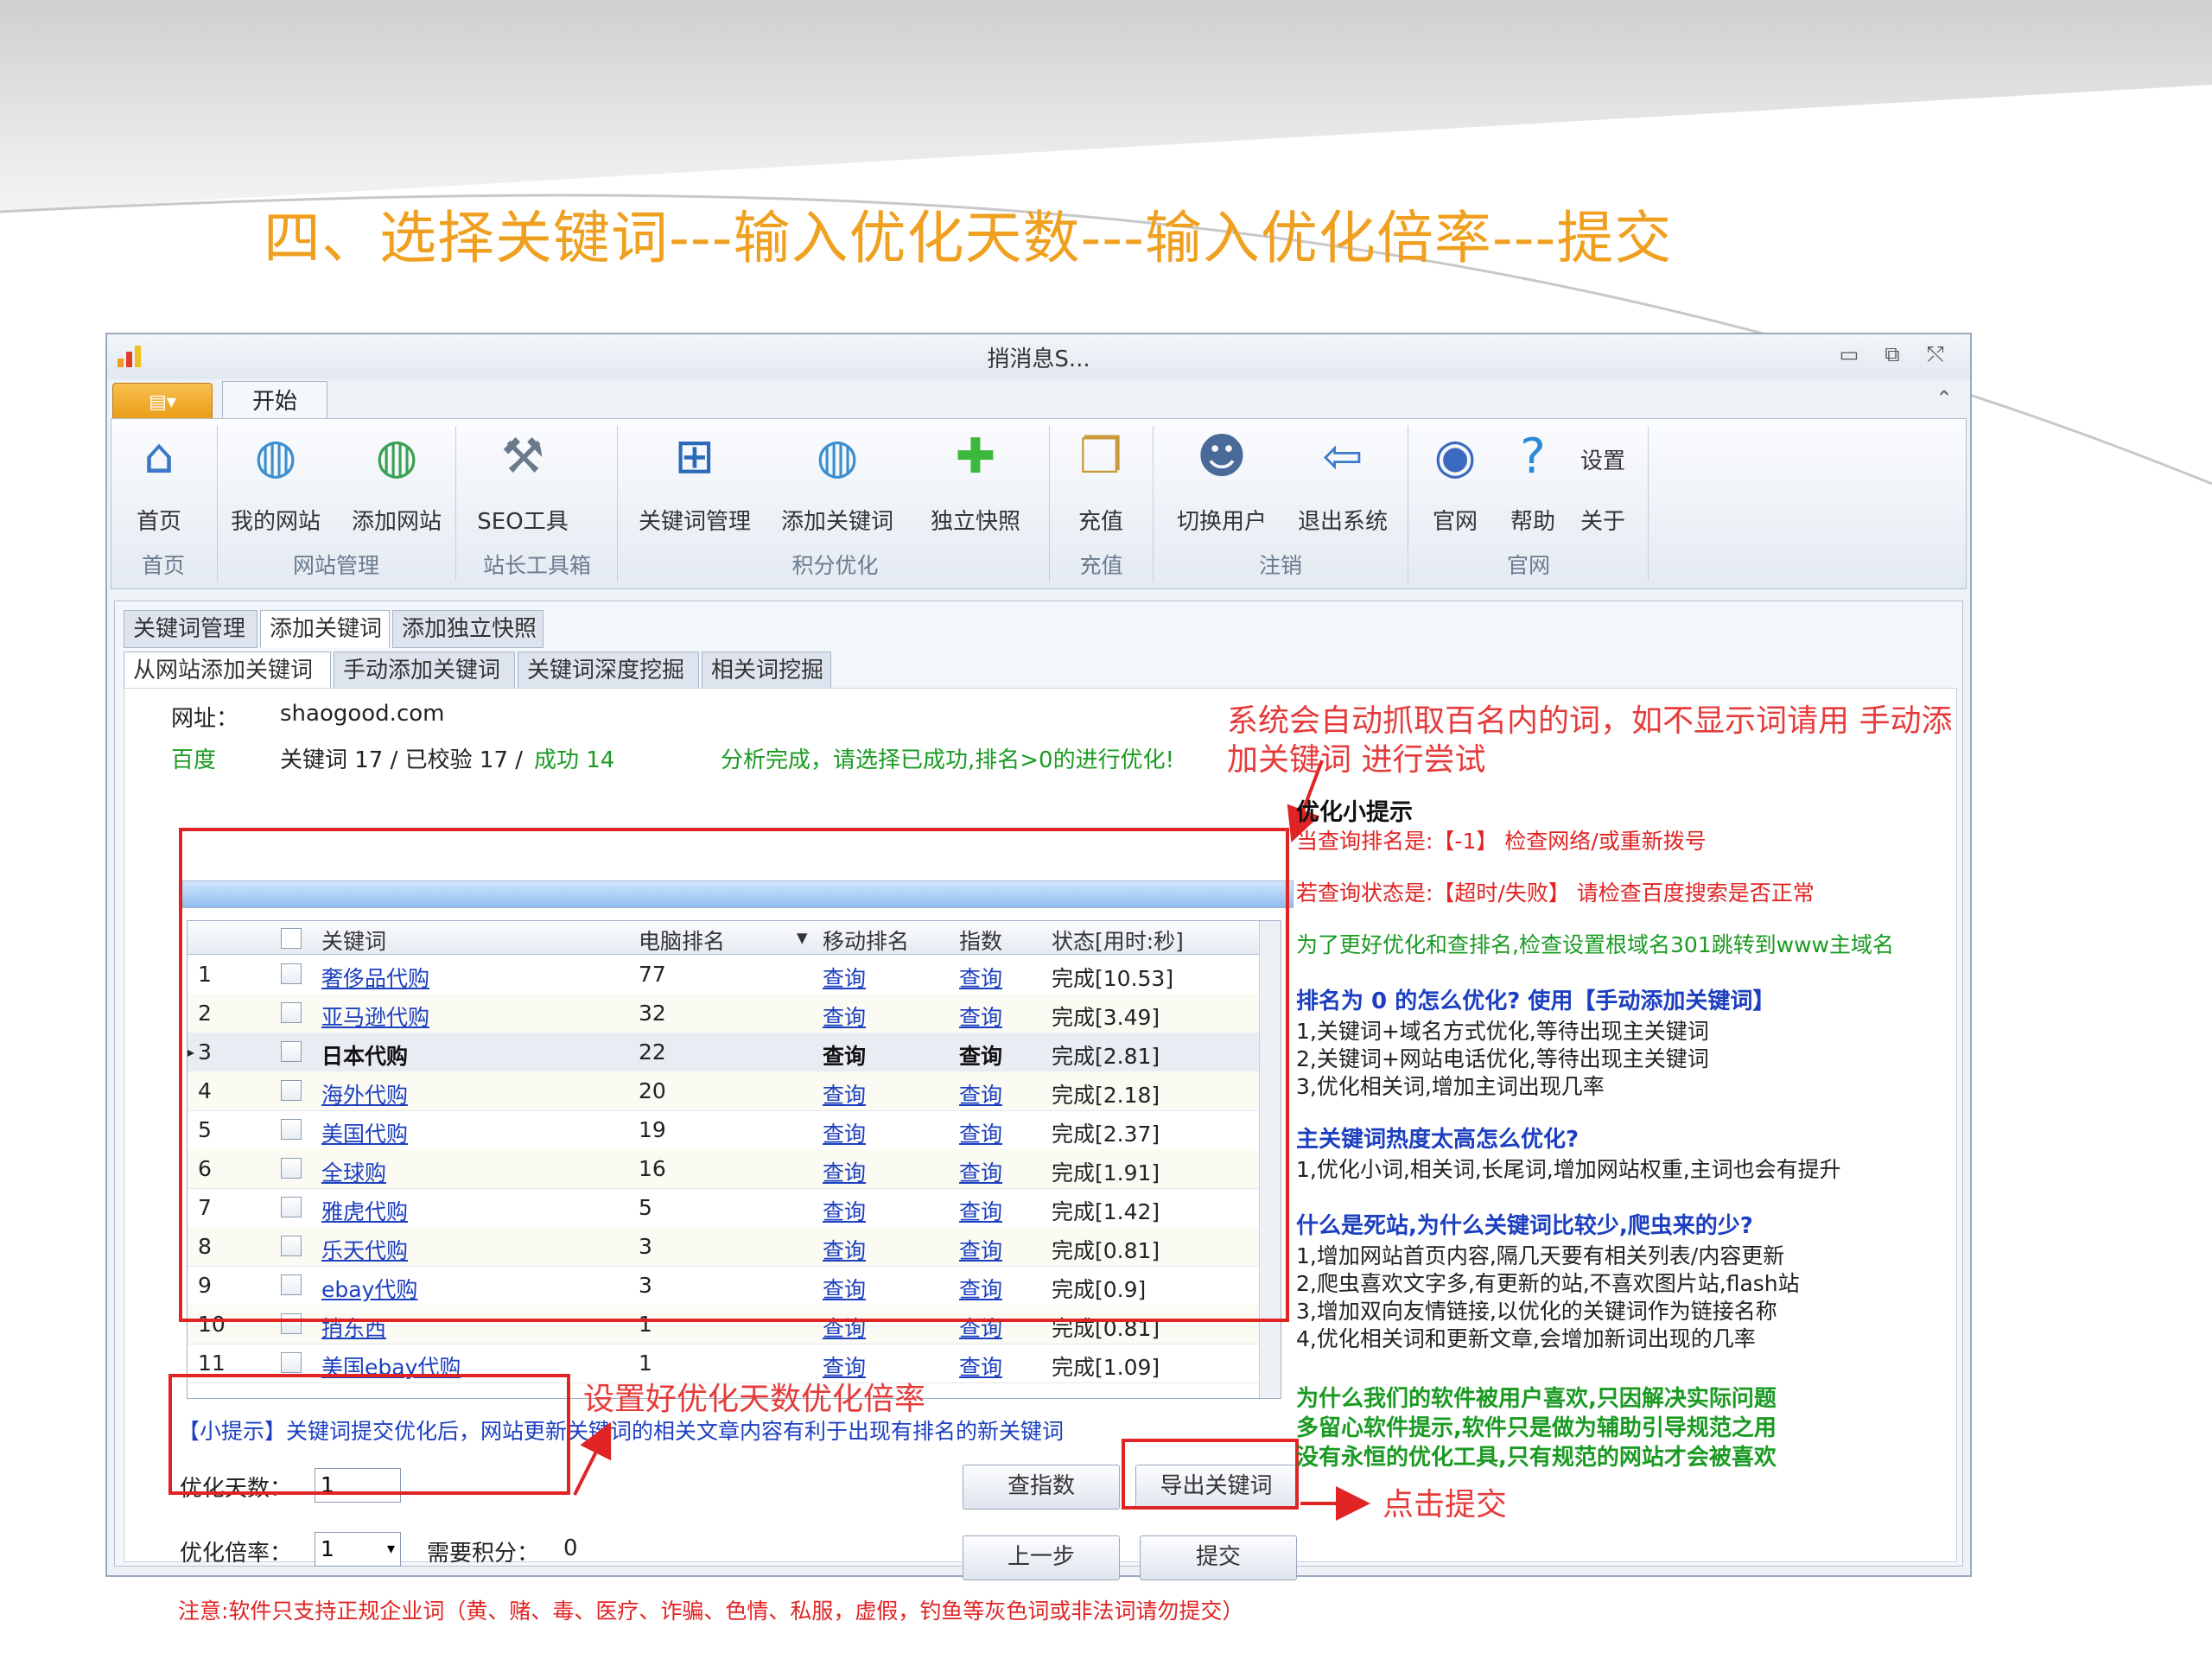  Describe the element at coordinates (1536, 1001) in the screenshot. I see `question-1: 排名为 0 的怎么优化? 使用【手动添加关键词】` at that location.